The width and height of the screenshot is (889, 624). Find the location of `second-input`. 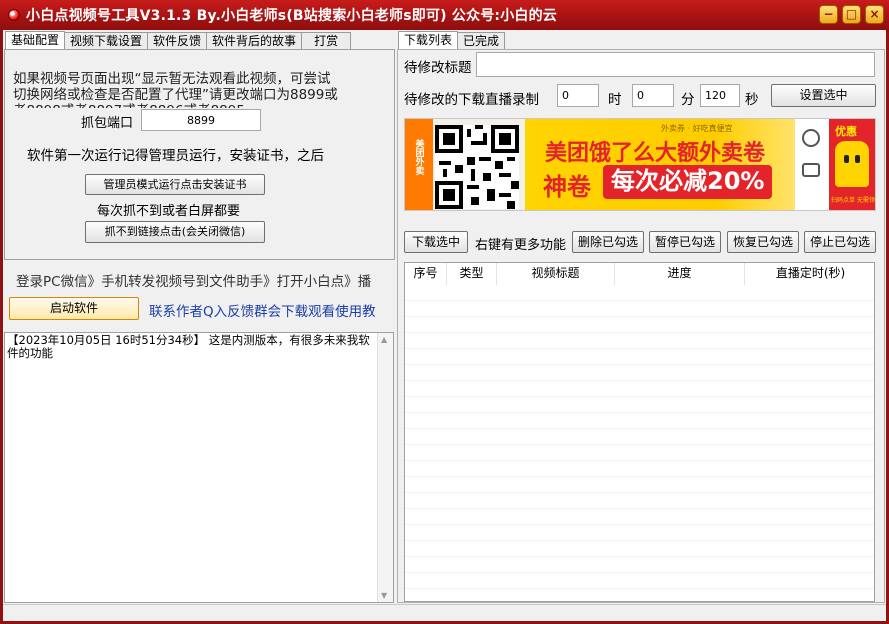

second-input is located at coordinates (720, 95).